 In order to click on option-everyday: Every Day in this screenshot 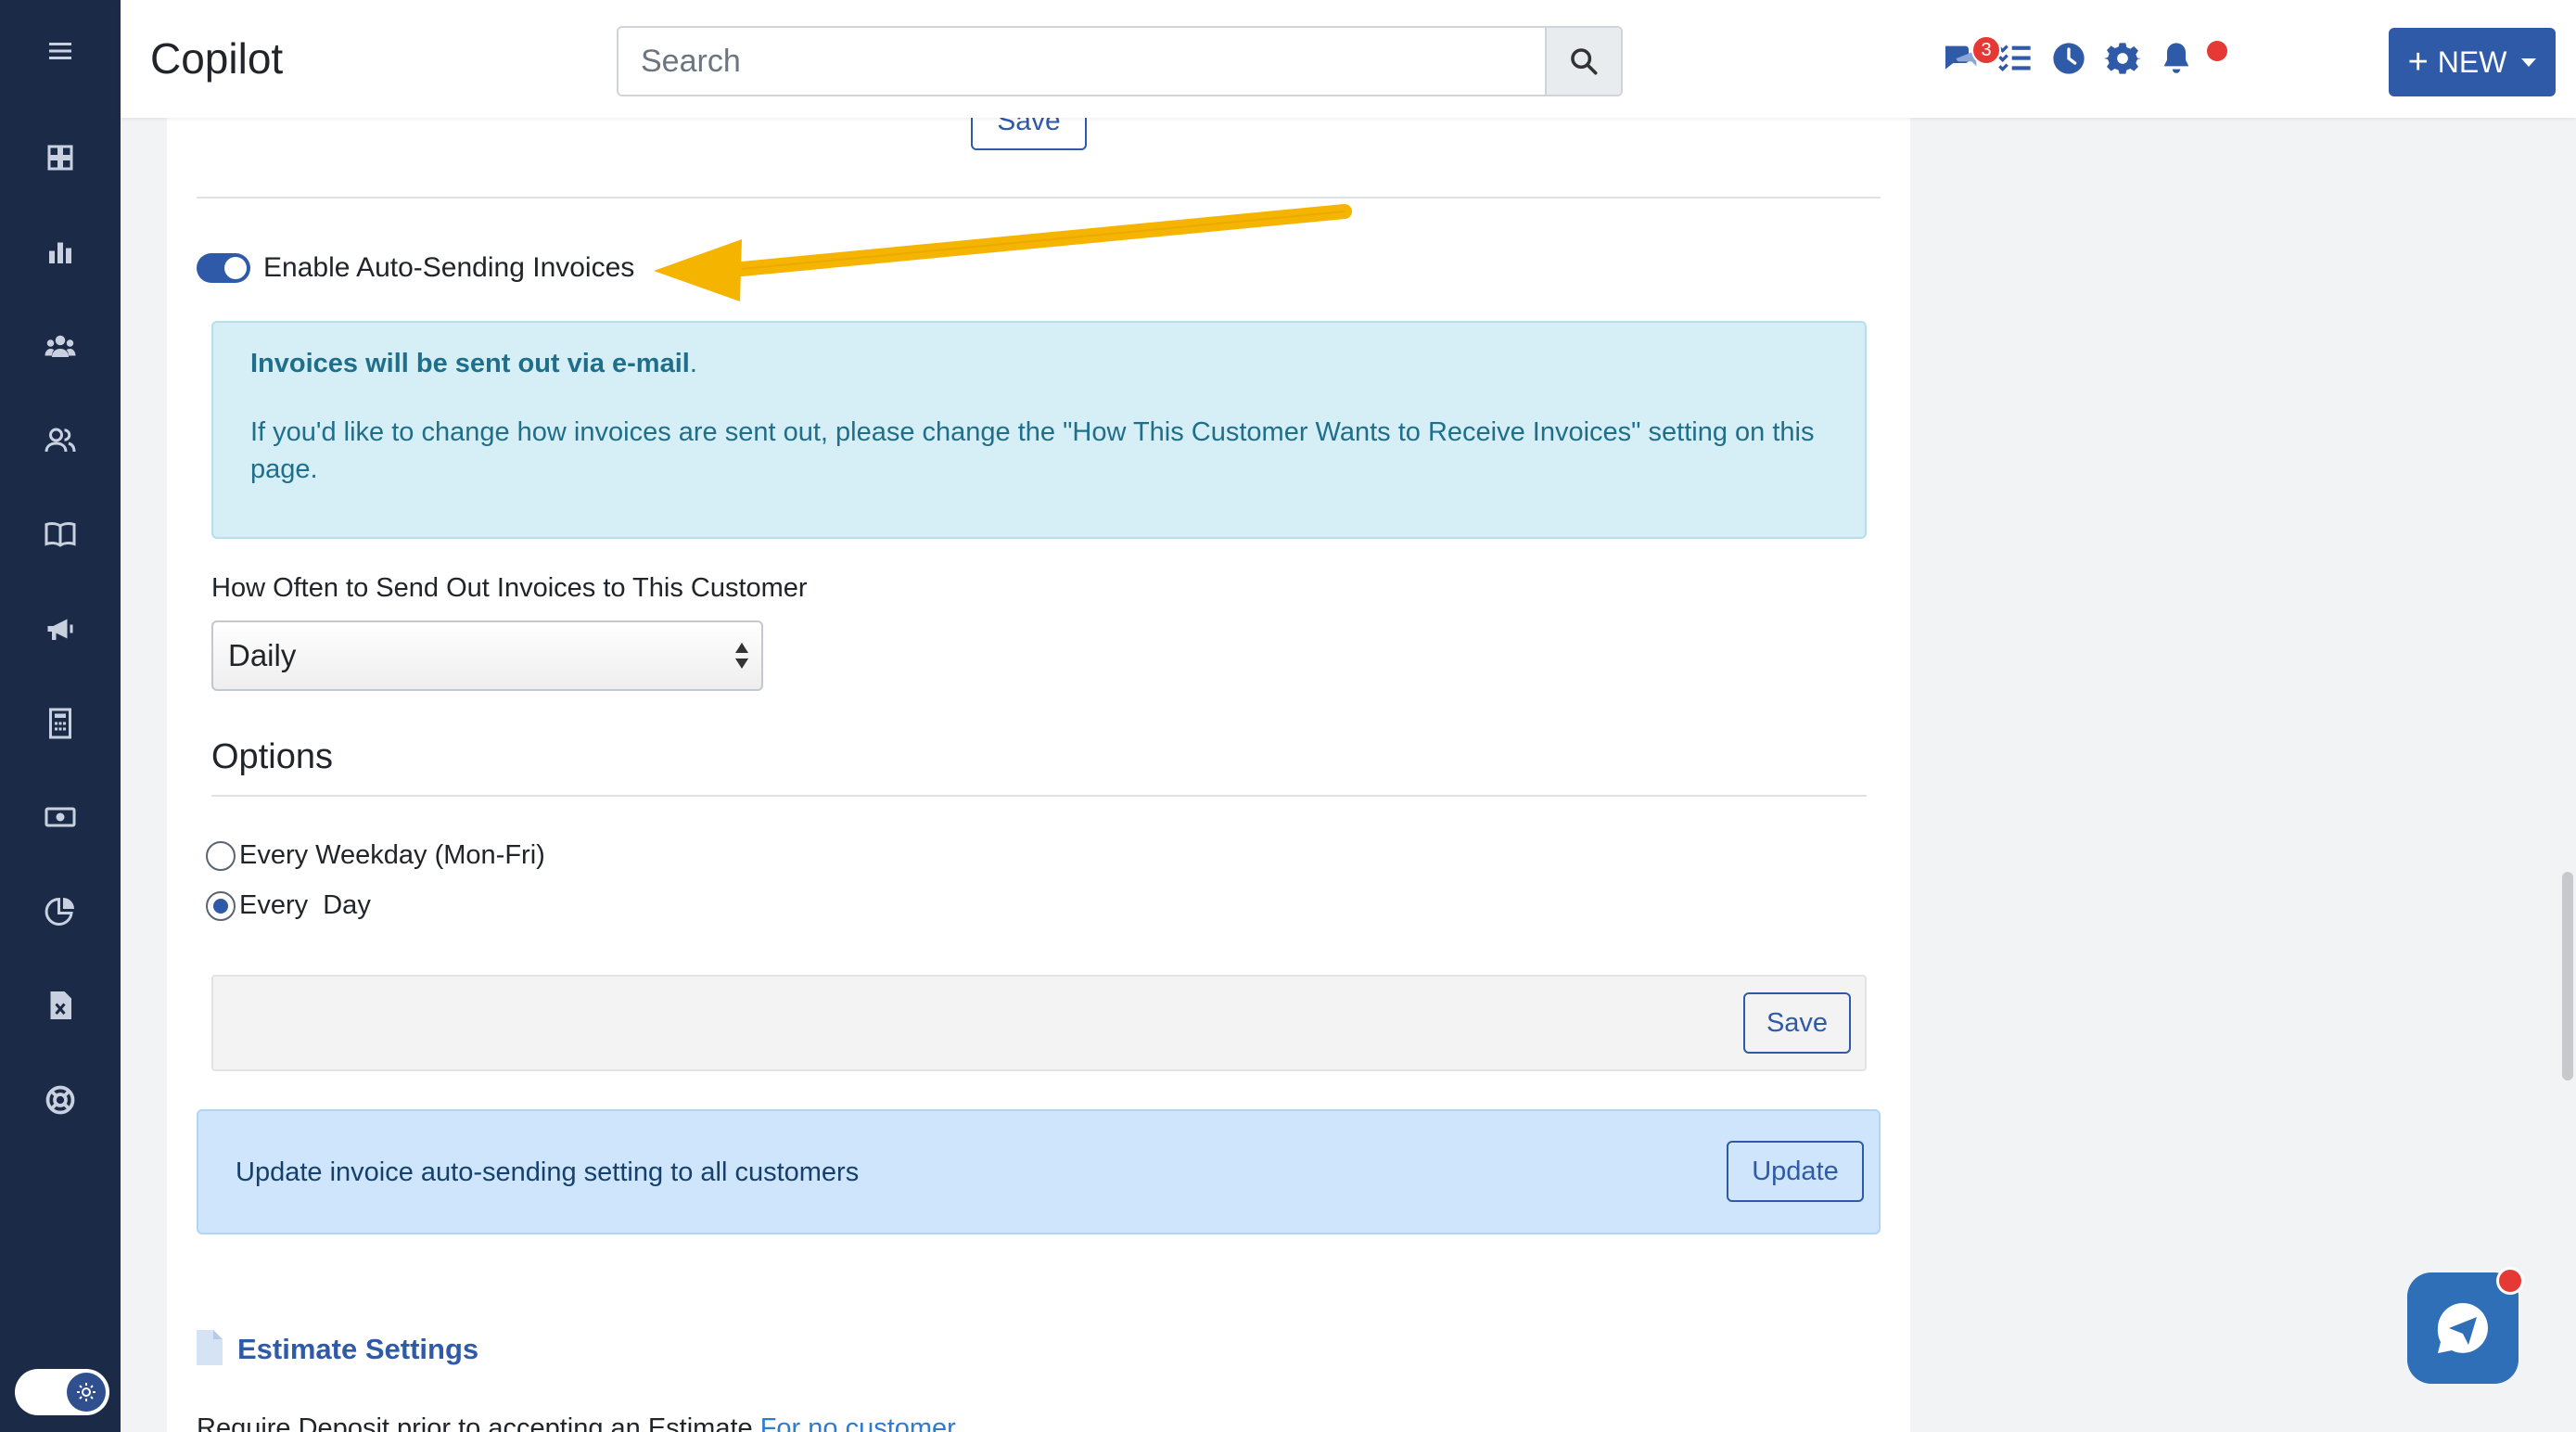, I will do `click(288, 905)`.